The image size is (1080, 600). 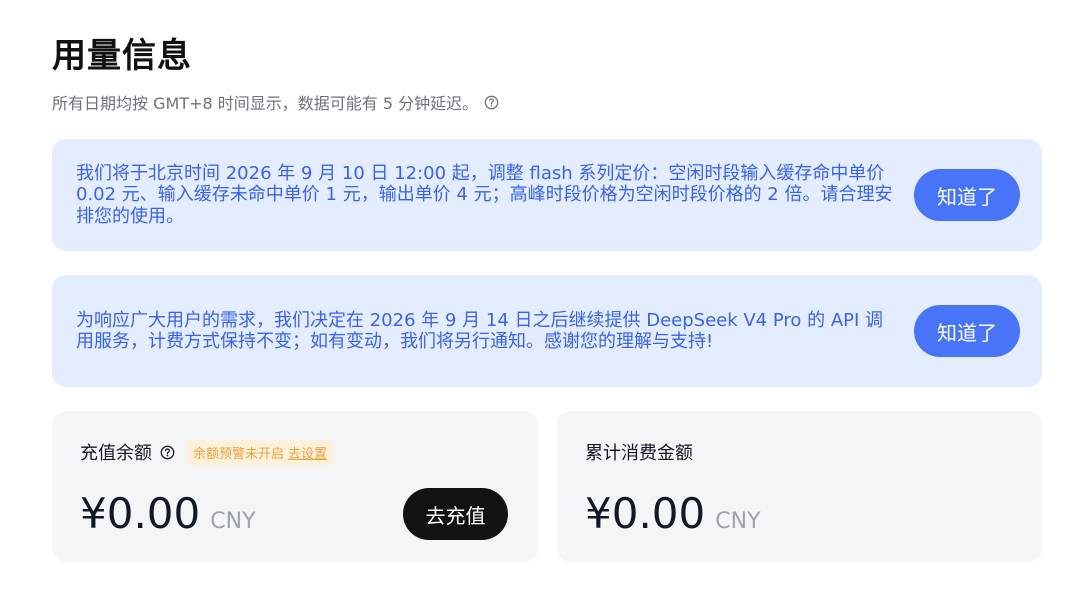 I want to click on total-spend-label: 累计消费金额, so click(x=639, y=453).